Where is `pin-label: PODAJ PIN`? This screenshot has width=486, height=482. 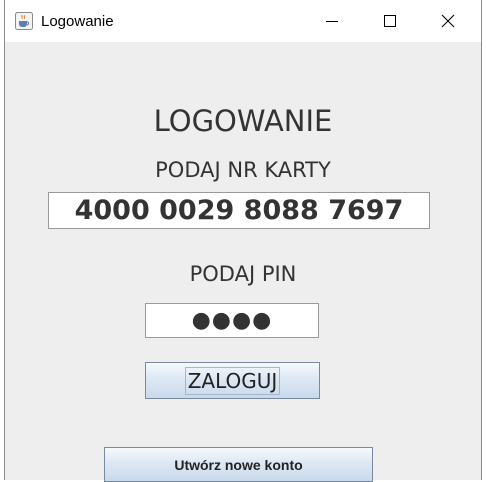 pin-label: PODAJ PIN is located at coordinates (243, 274).